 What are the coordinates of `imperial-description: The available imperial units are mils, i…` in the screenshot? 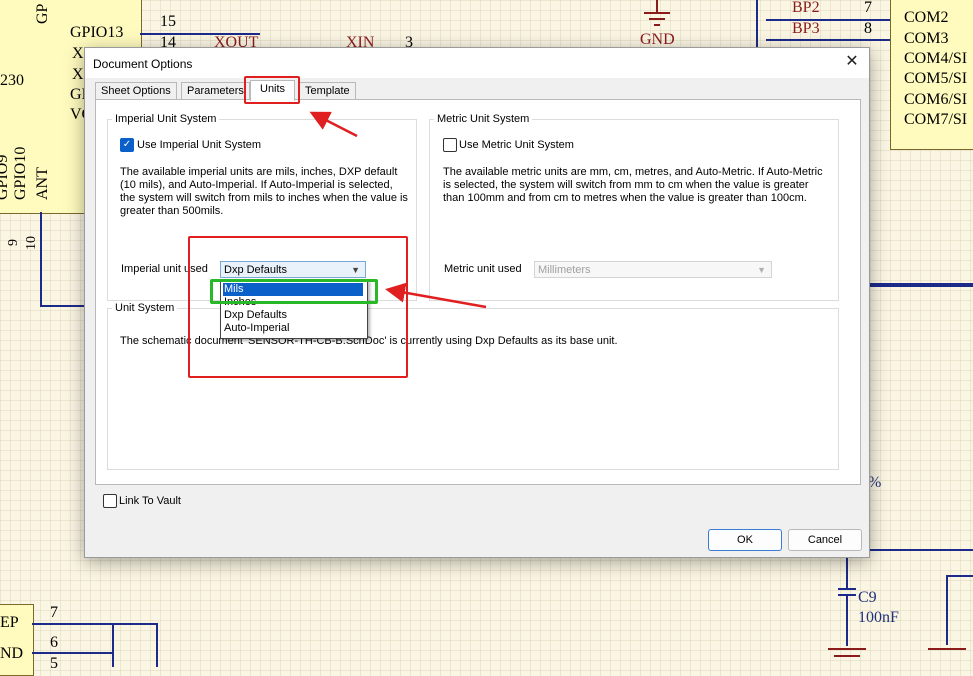 It's located at (264, 191).